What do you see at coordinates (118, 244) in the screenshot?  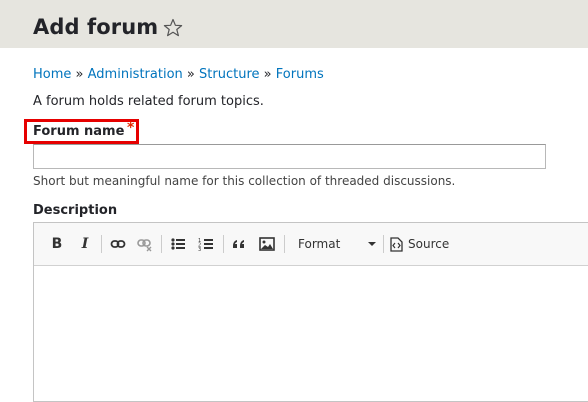 I see `link-icon` at bounding box center [118, 244].